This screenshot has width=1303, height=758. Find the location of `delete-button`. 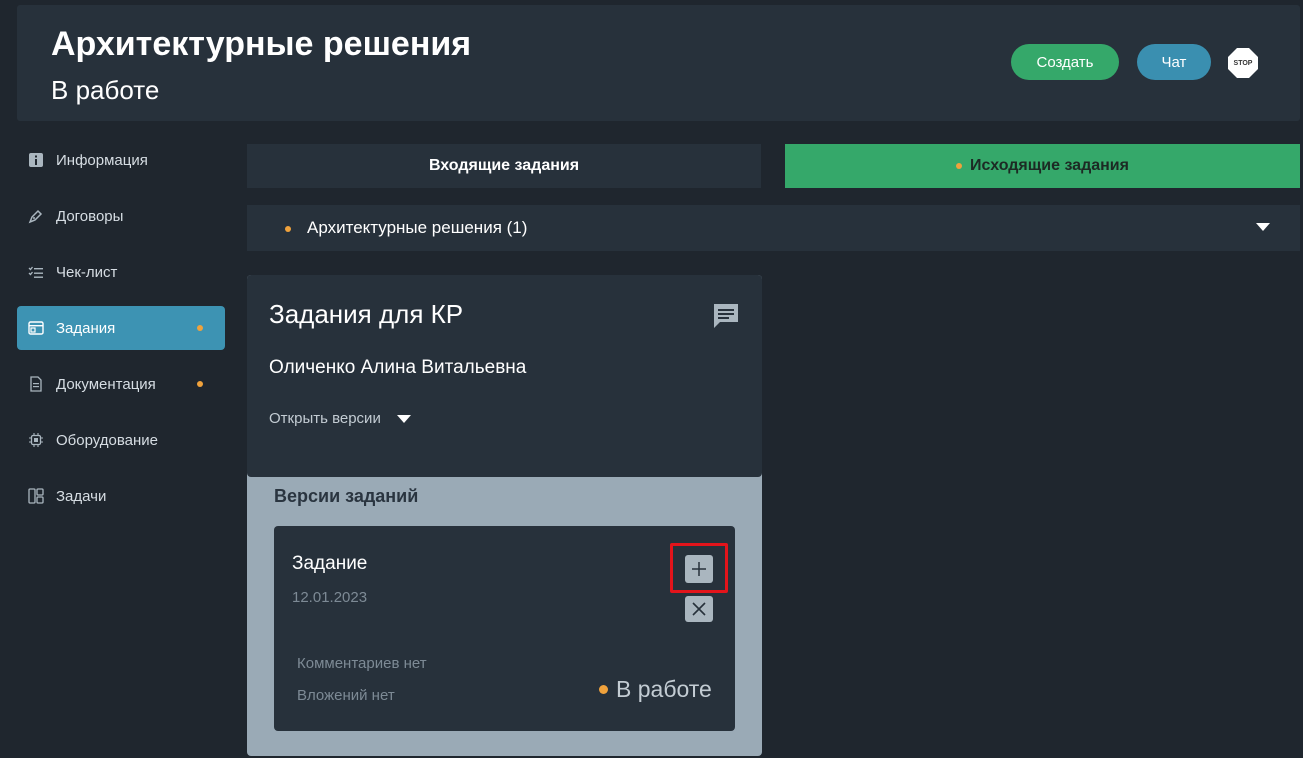

delete-button is located at coordinates (699, 609).